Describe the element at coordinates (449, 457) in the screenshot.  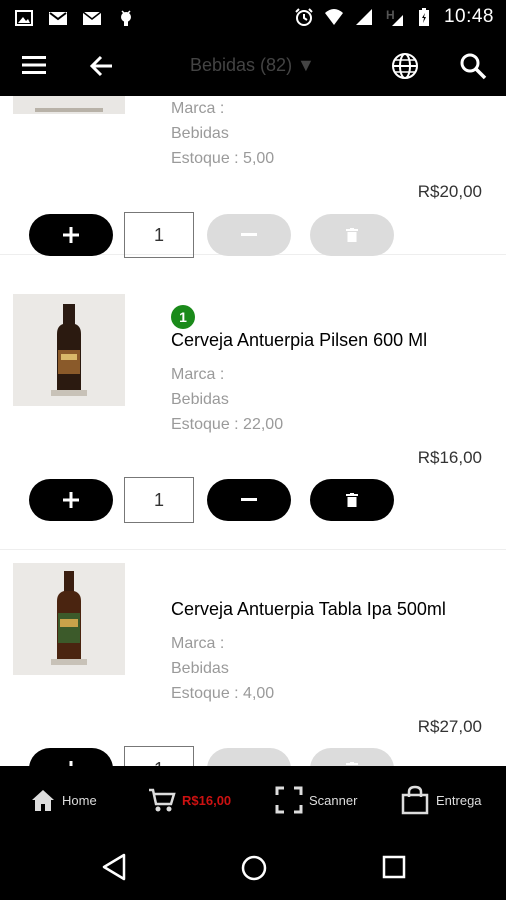
I see `product-price: R$16,00` at that location.